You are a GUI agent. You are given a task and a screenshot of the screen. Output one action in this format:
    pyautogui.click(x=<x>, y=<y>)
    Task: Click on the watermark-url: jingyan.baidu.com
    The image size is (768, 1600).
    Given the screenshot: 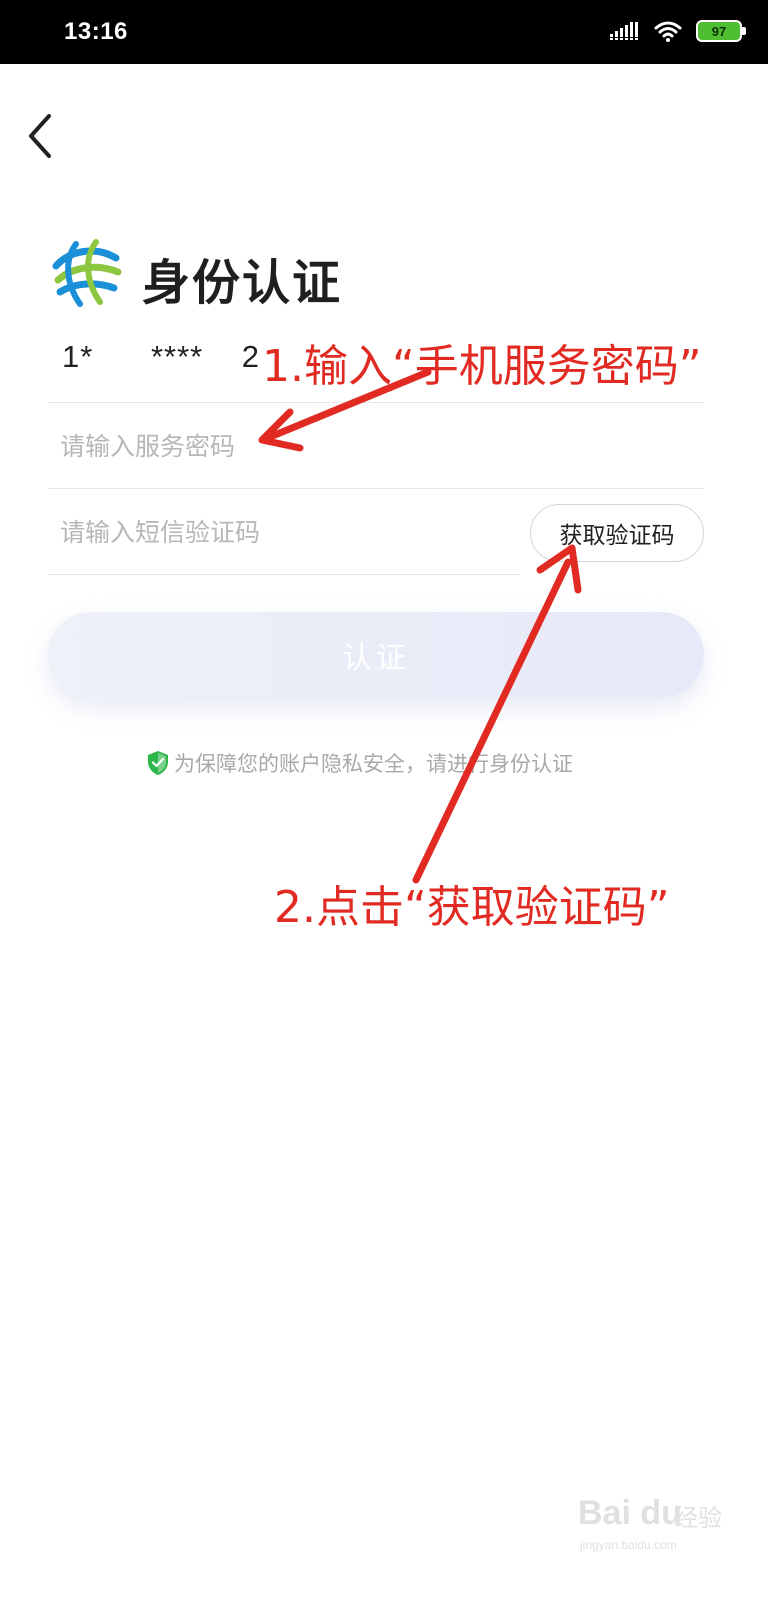 What is the action you would take?
    pyautogui.click(x=628, y=1545)
    